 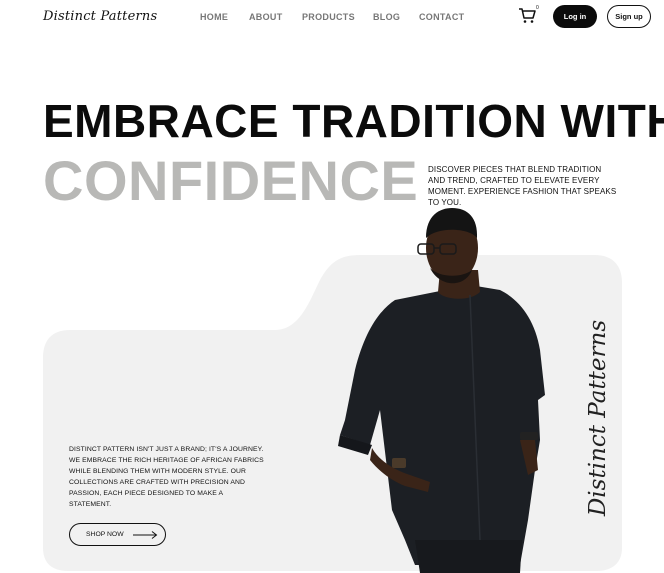 What do you see at coordinates (145, 535) in the screenshot?
I see `arrow-right-icon` at bounding box center [145, 535].